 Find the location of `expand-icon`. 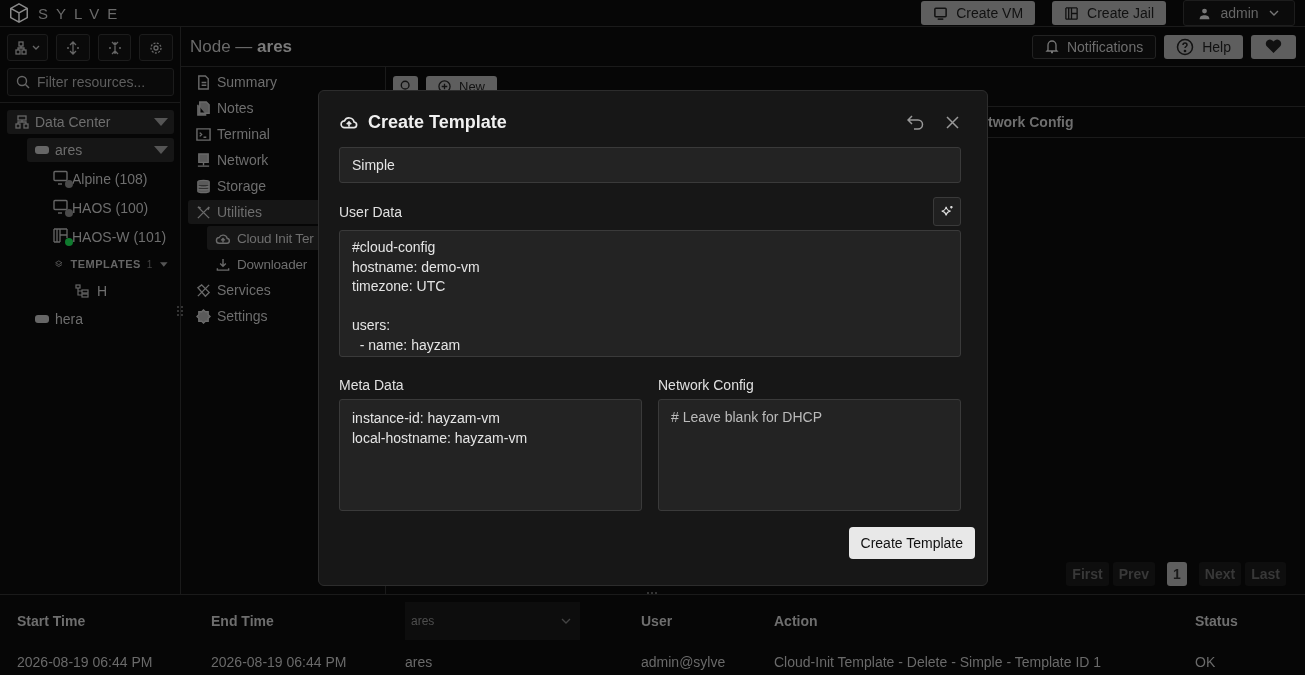

expand-icon is located at coordinates (73, 47).